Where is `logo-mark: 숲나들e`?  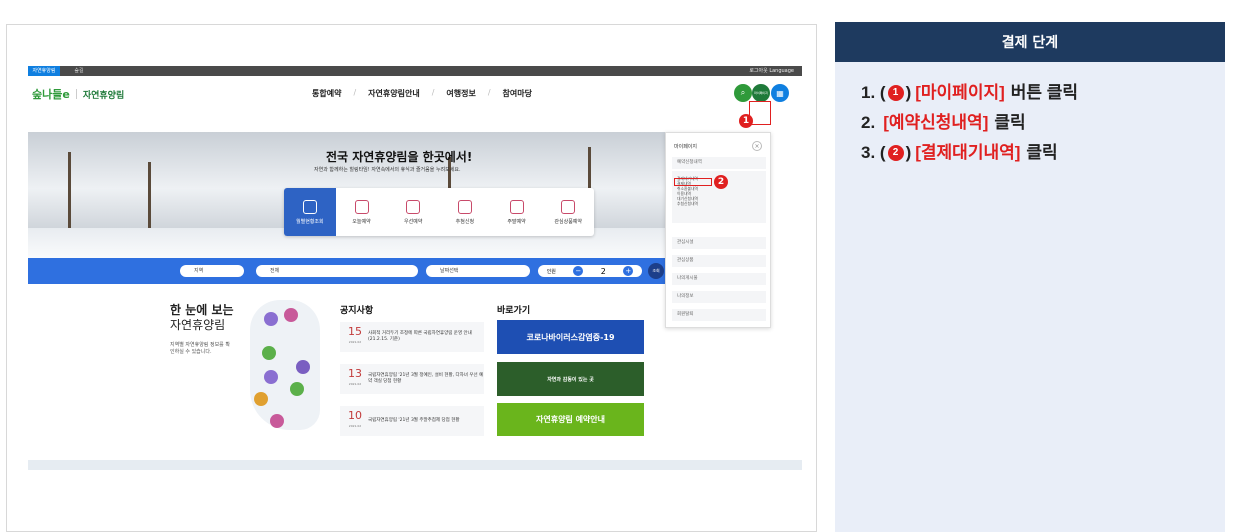
logo-mark: 숲나들e is located at coordinates (51, 94).